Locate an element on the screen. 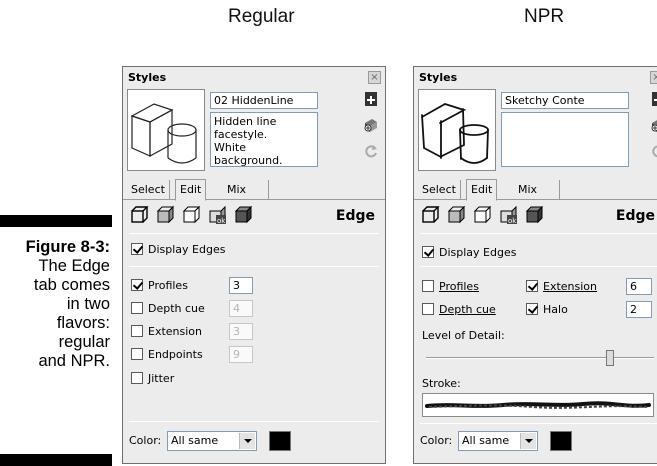 This screenshot has height=466, width=657. style-name-input: Sketchy Conte is located at coordinates (565, 100).